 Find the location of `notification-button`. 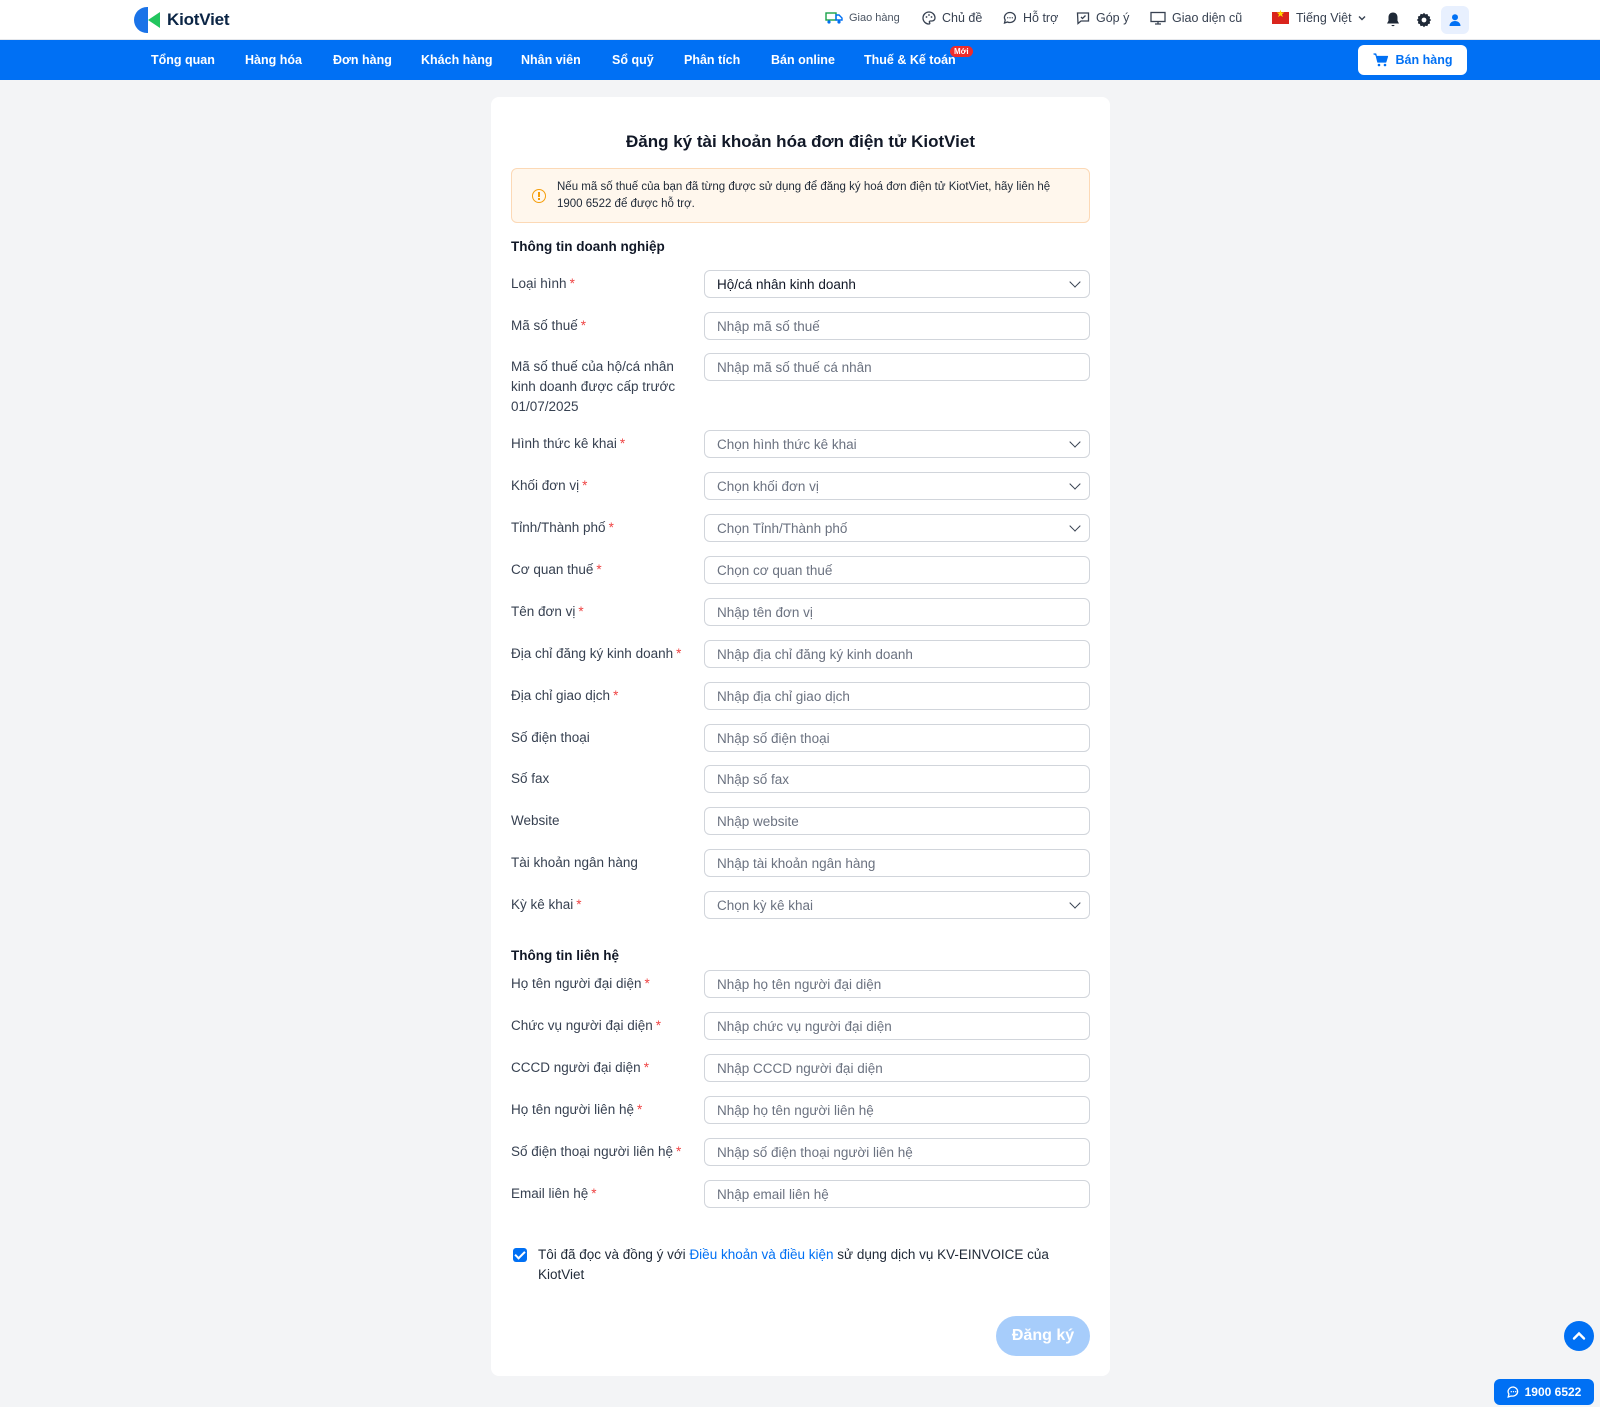

notification-button is located at coordinates (1396, 19).